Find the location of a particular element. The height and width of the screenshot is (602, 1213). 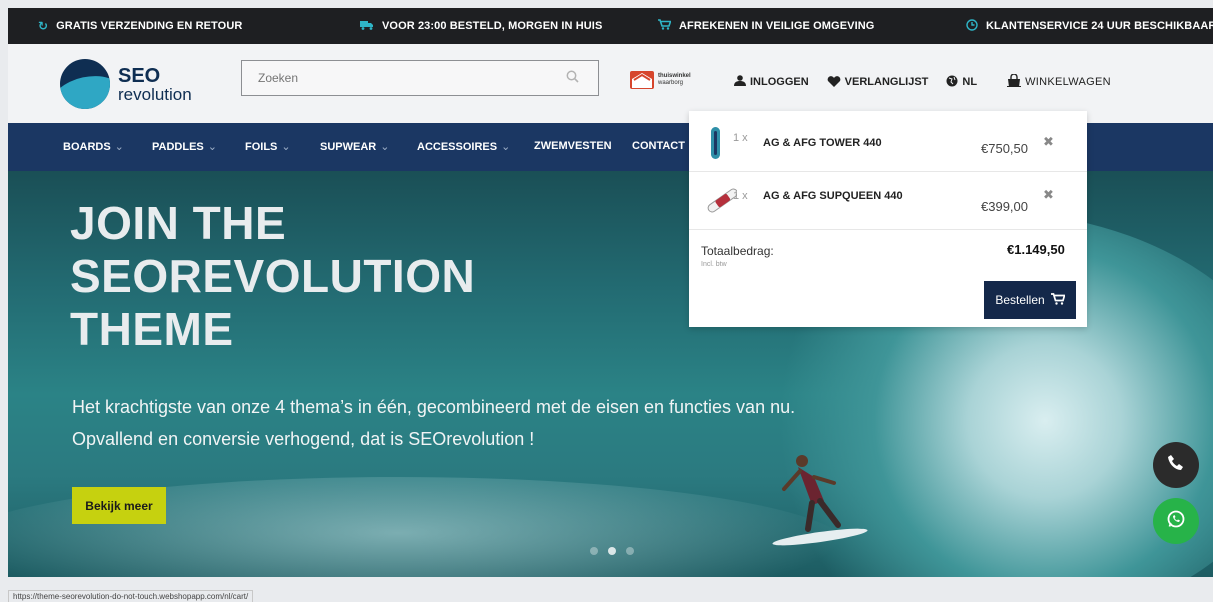

nav-label: ACCESSOIRES is located at coordinates (457, 147).